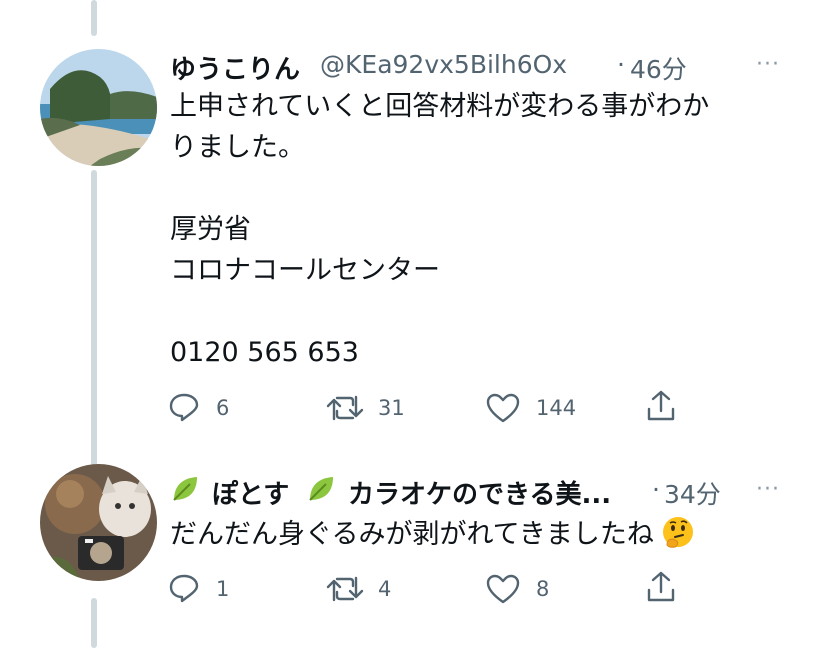 This screenshot has width=827, height=659. I want to click on retweet-count: 31, so click(391, 408).